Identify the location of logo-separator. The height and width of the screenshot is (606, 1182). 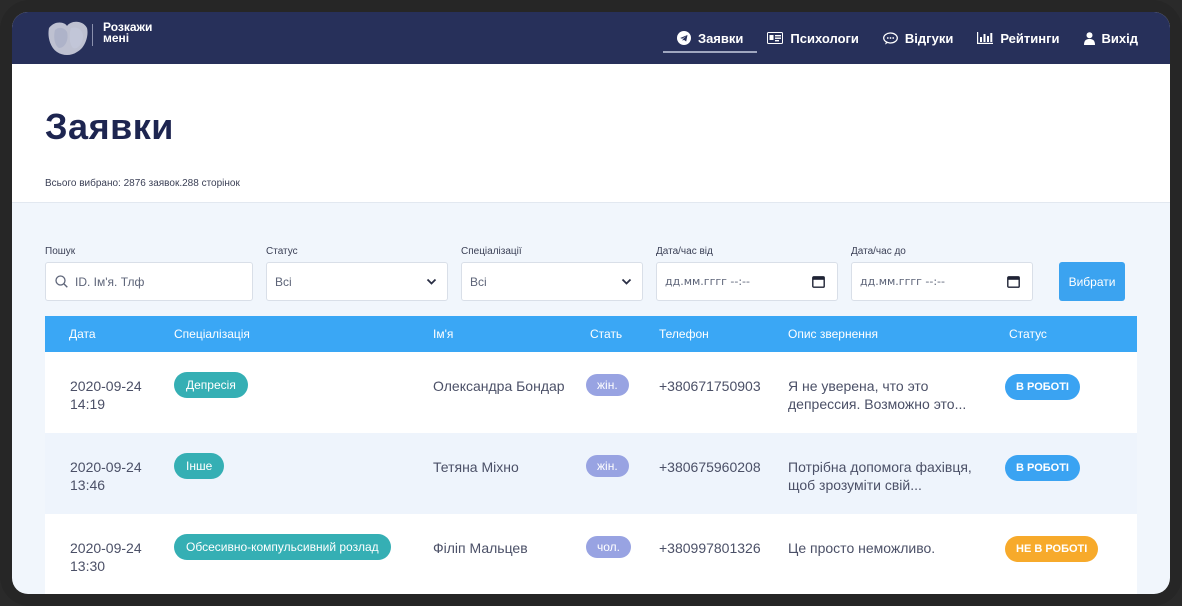
(92, 35).